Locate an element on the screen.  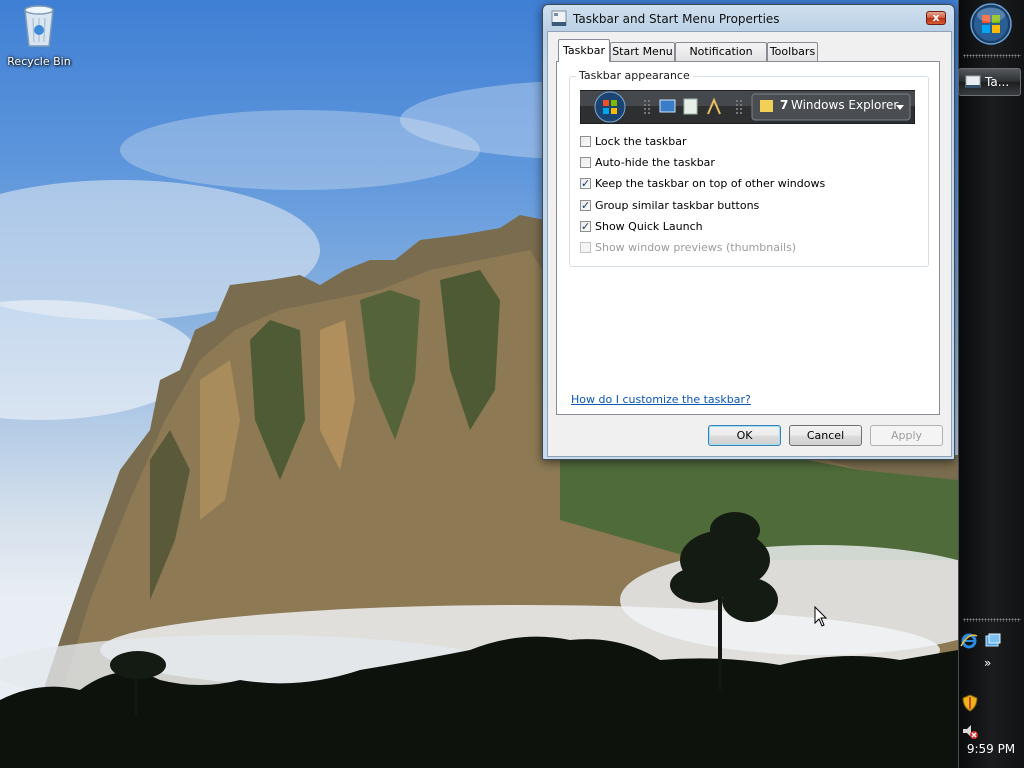
tab-toolbars: Toolbars is located at coordinates (792, 51).